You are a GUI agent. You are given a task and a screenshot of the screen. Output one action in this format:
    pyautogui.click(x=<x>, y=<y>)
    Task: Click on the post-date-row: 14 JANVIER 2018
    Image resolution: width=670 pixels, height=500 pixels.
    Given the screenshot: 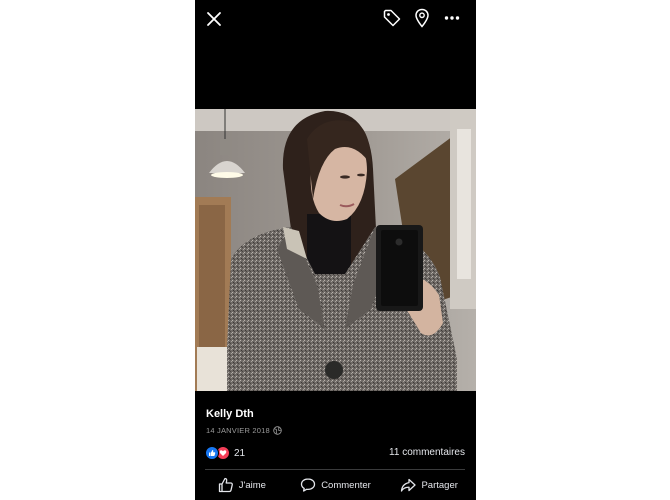 What is the action you would take?
    pyautogui.click(x=244, y=430)
    